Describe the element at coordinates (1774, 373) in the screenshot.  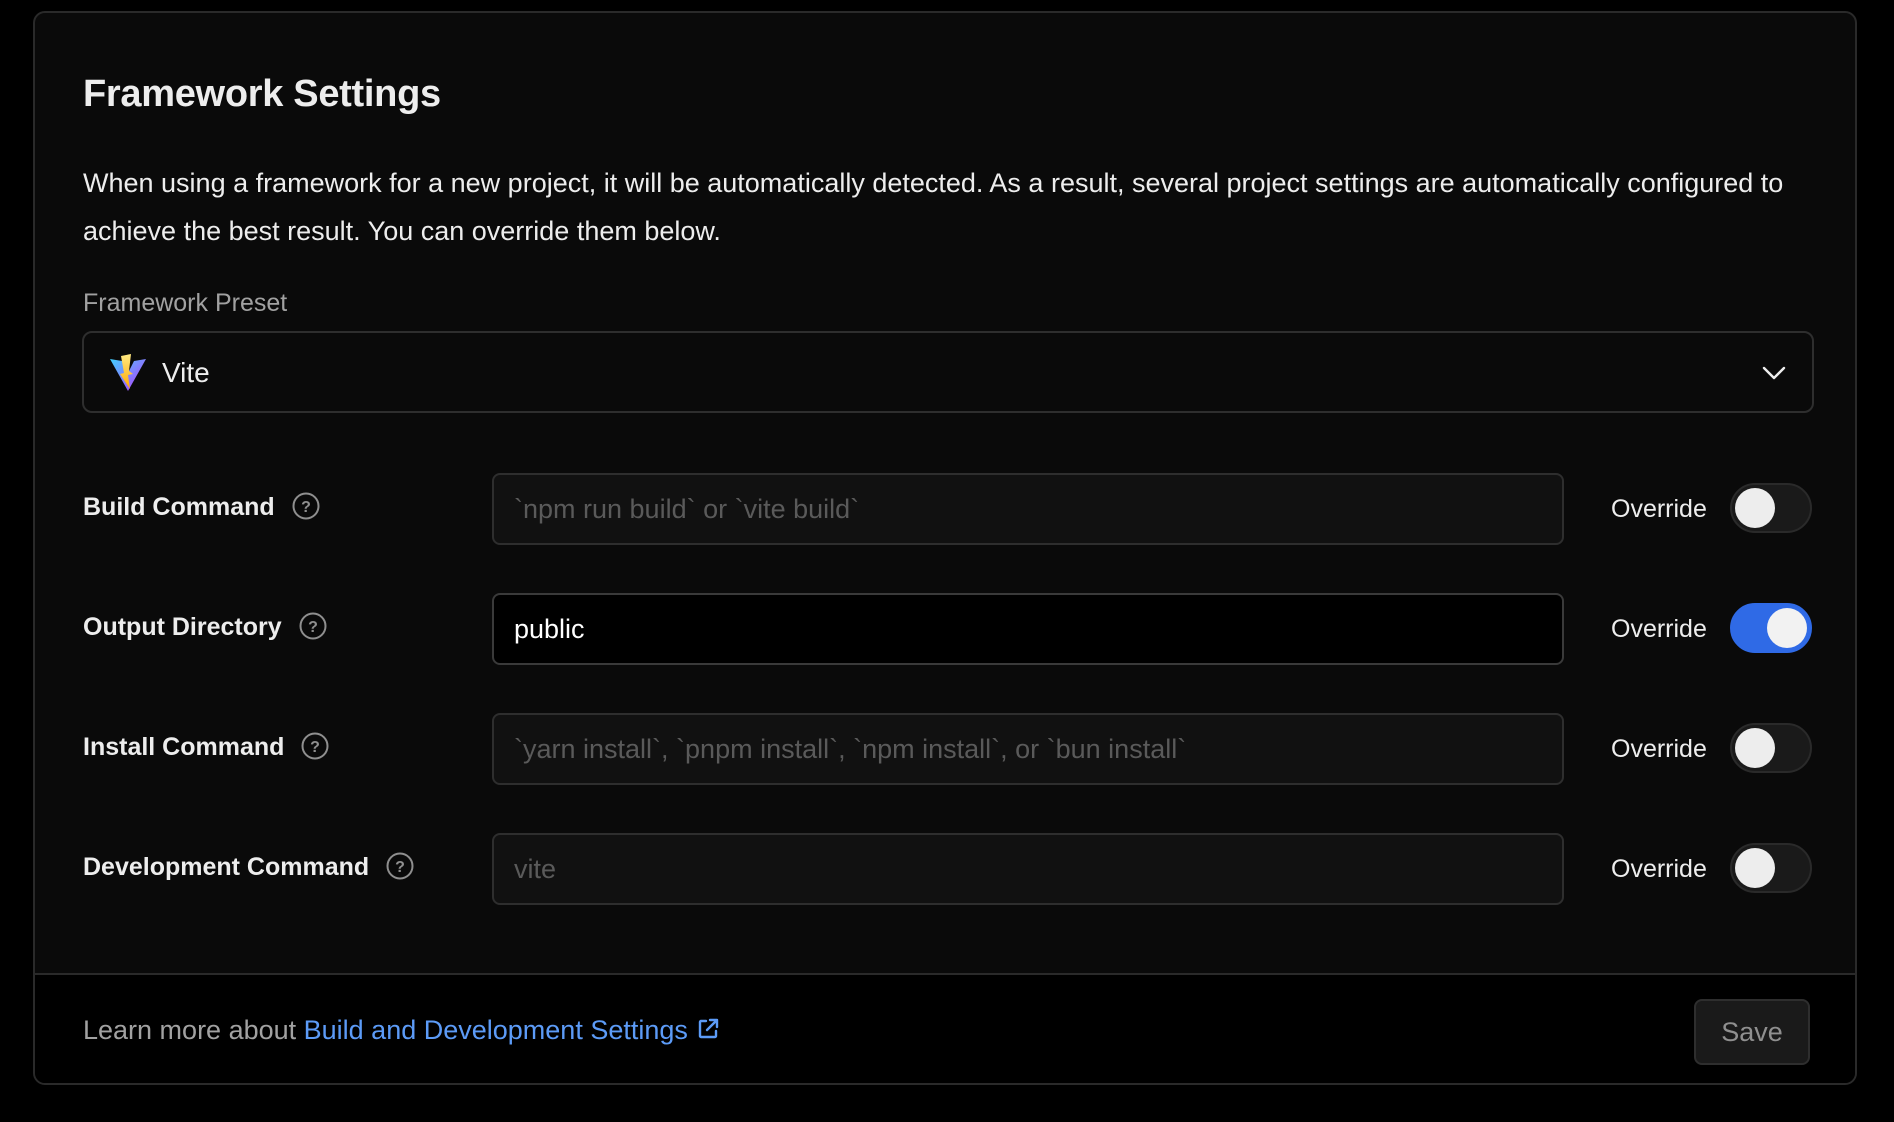
I see `chevron-down-icon` at that location.